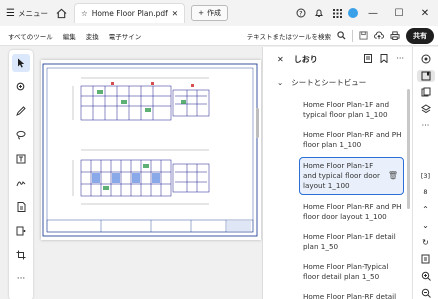  I want to click on crop-icon, so click(21, 255).